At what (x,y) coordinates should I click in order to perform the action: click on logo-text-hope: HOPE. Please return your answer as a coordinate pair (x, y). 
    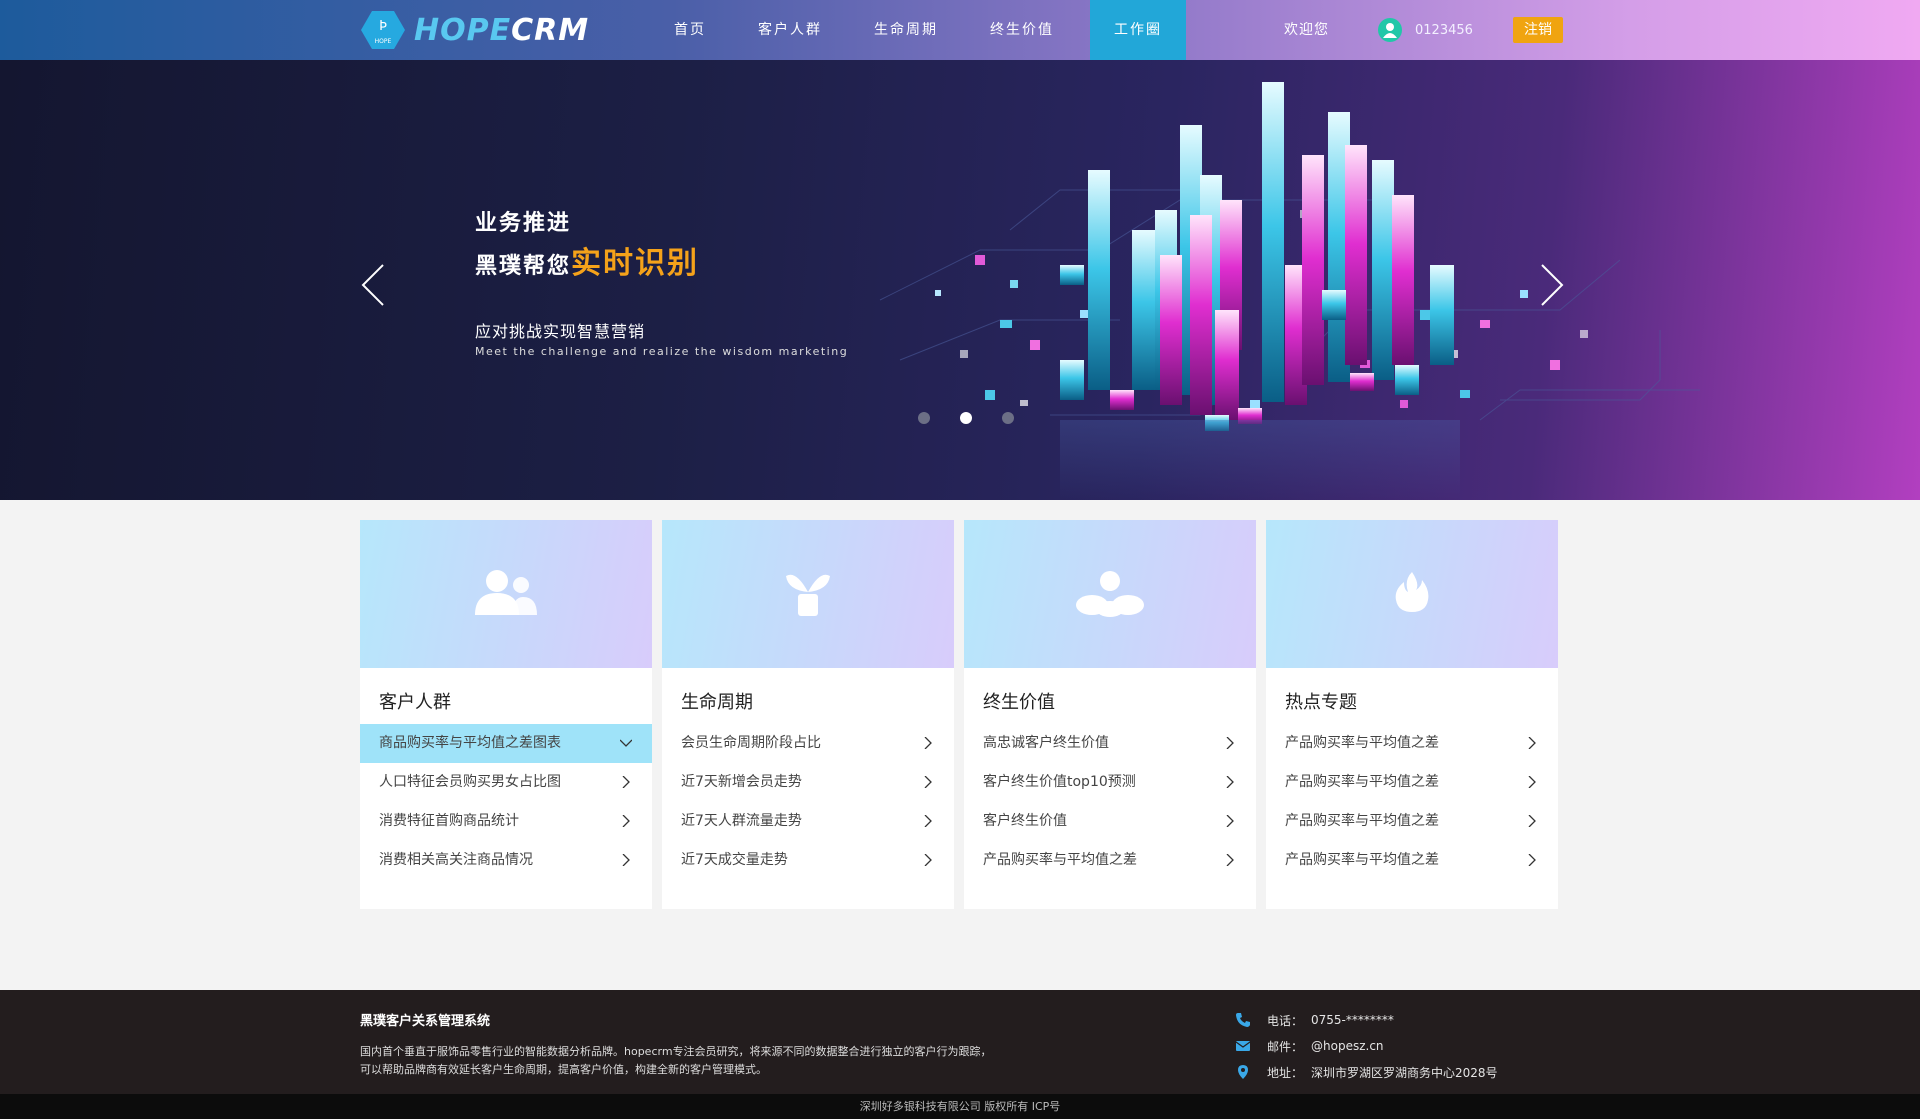
    Looking at the image, I should click on (463, 30).